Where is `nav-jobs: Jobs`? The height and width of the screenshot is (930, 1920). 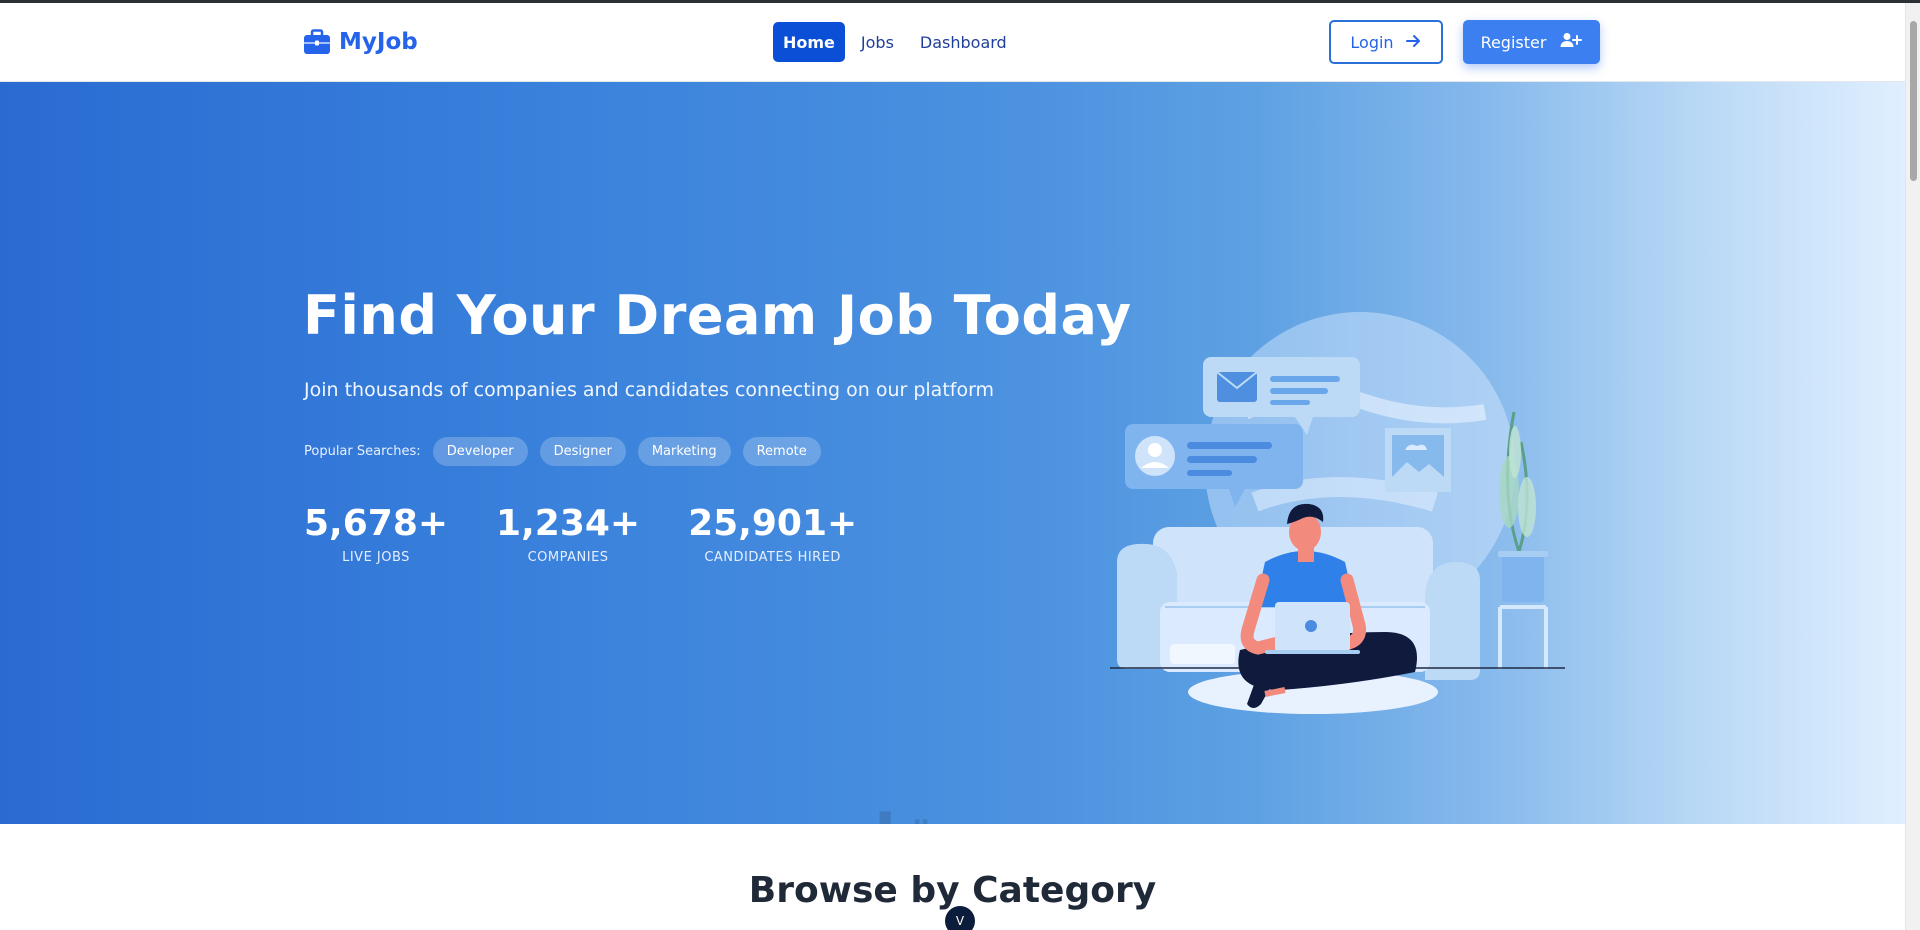 nav-jobs: Jobs is located at coordinates (877, 42).